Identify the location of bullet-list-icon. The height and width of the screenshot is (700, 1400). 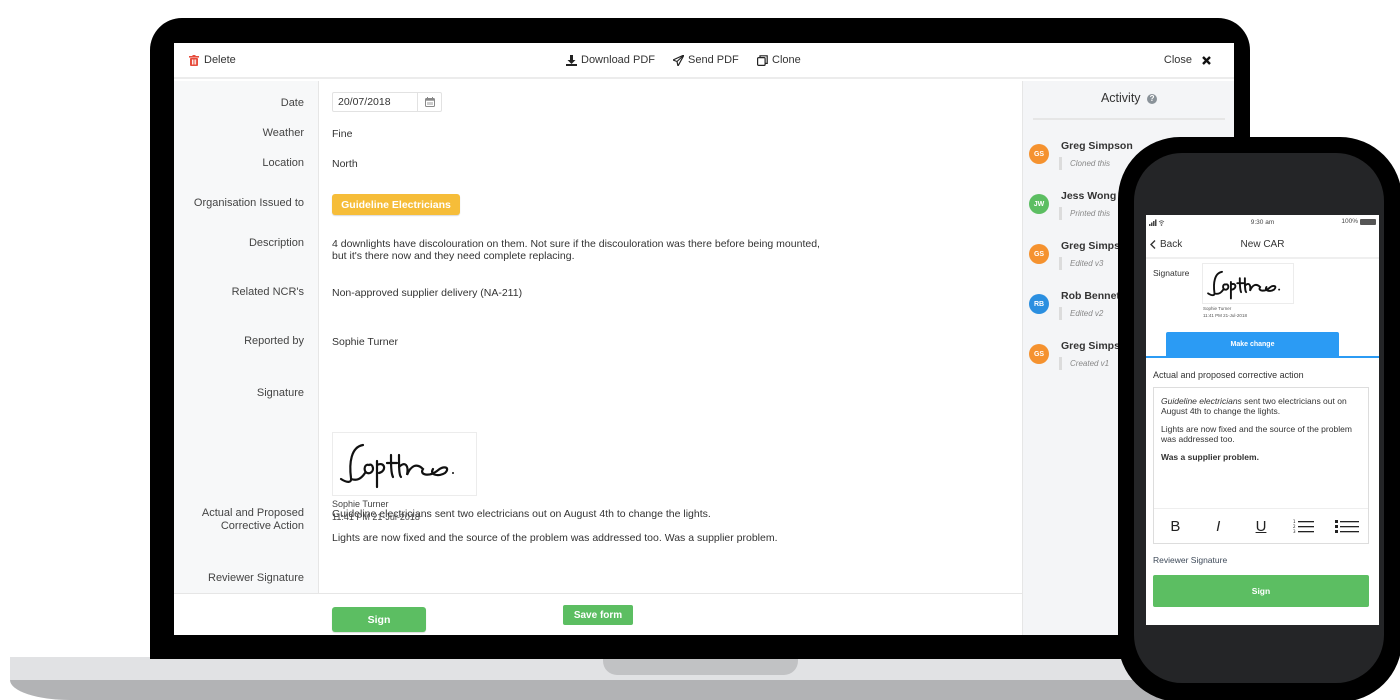
(1346, 526).